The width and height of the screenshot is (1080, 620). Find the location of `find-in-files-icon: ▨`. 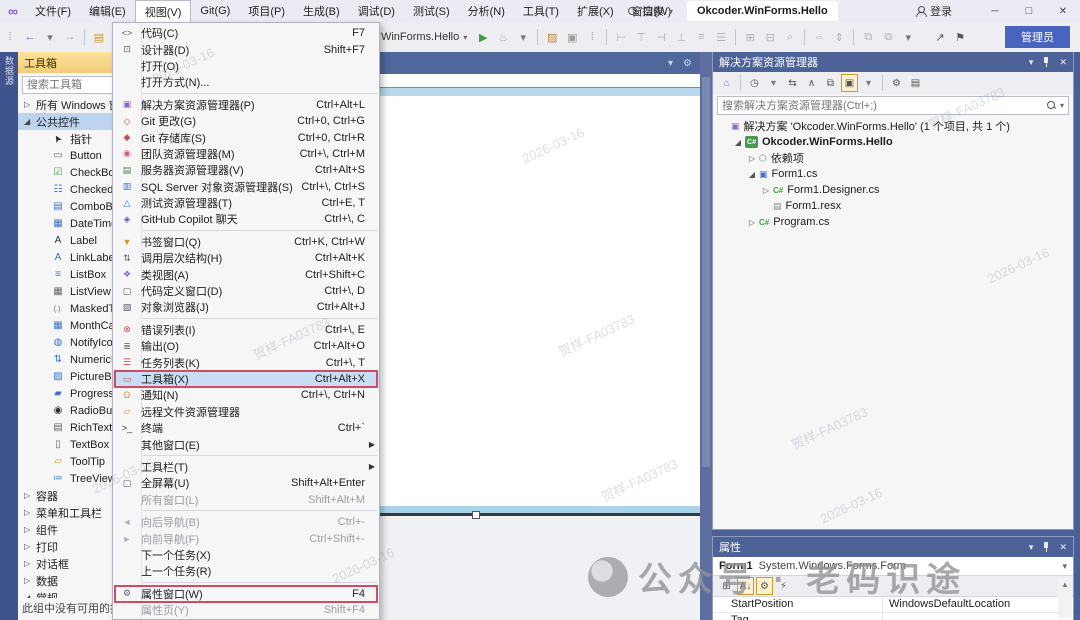

find-in-files-icon: ▨ is located at coordinates (552, 37).